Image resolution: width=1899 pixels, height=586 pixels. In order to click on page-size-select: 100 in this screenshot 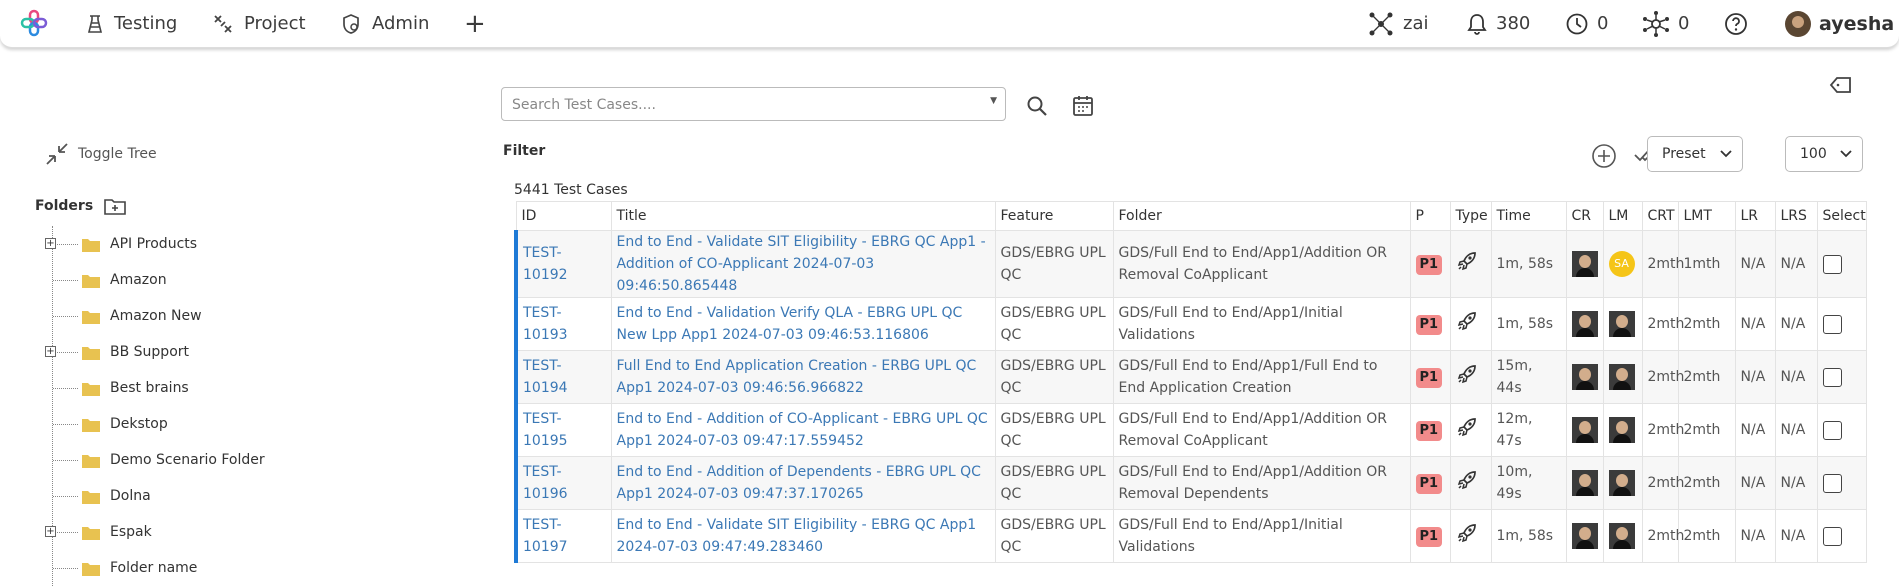, I will do `click(1824, 154)`.